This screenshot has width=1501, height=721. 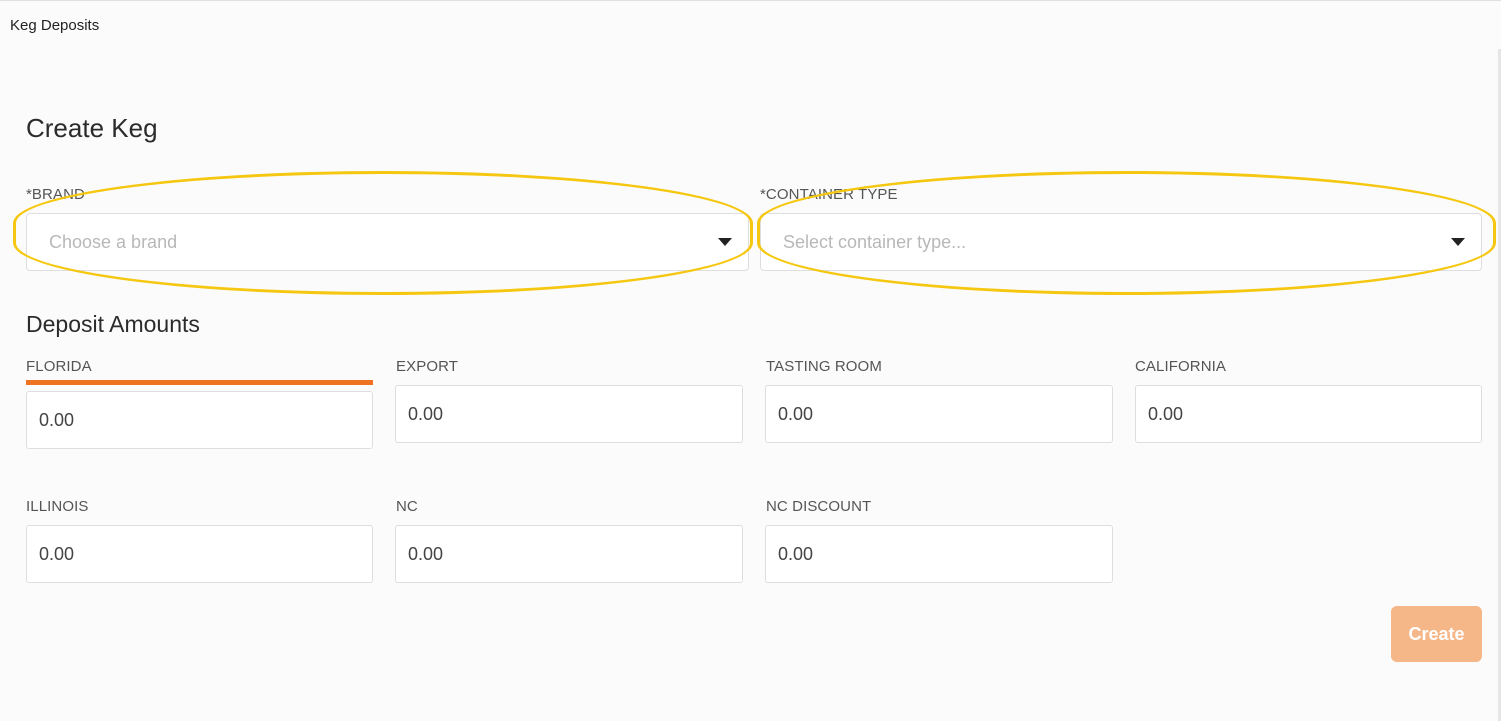 What do you see at coordinates (55, 25) in the screenshot?
I see `window-title: Keg Deposits` at bounding box center [55, 25].